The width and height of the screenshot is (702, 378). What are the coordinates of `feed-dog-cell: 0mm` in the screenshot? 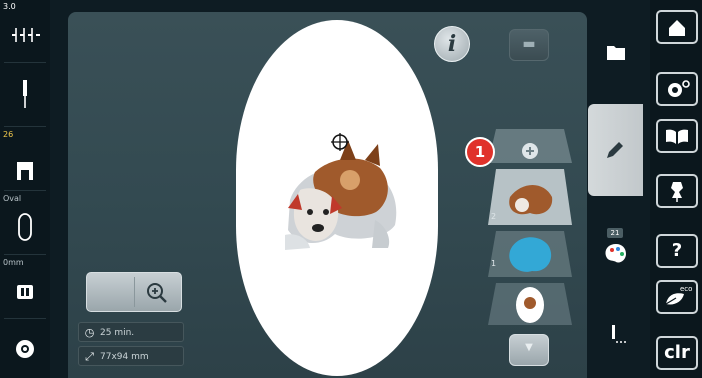 It's located at (25, 286).